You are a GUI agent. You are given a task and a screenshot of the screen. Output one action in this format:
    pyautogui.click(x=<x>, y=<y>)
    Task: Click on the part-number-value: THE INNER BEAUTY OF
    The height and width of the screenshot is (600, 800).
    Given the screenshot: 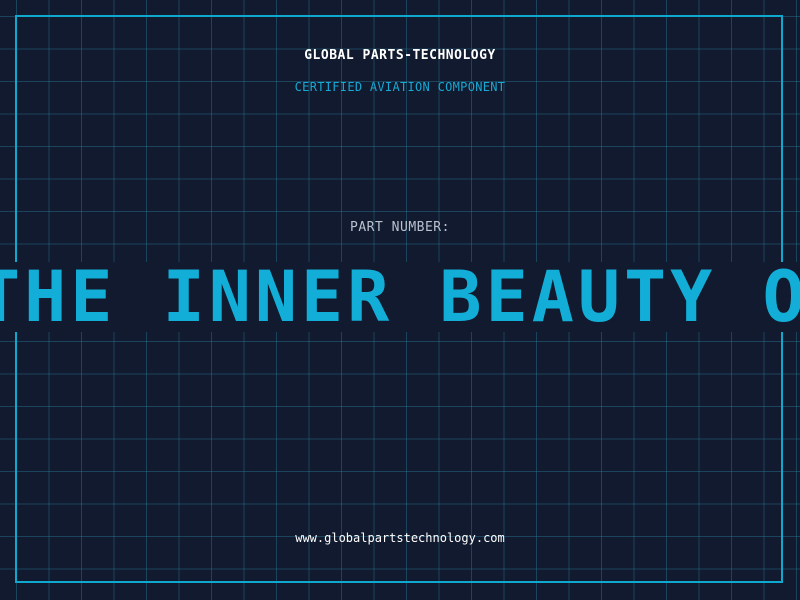 What is the action you would take?
    pyautogui.click(x=400, y=297)
    